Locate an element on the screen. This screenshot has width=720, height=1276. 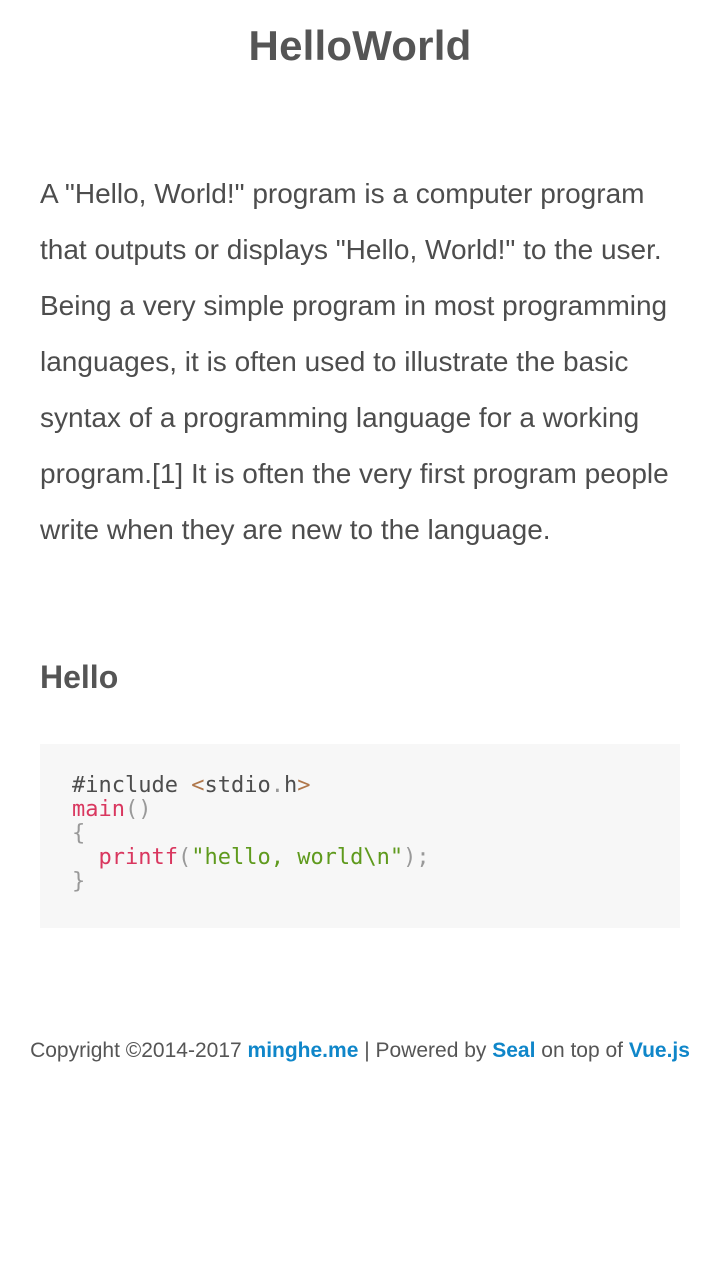
code-token-close-brace: } is located at coordinates (79, 881).